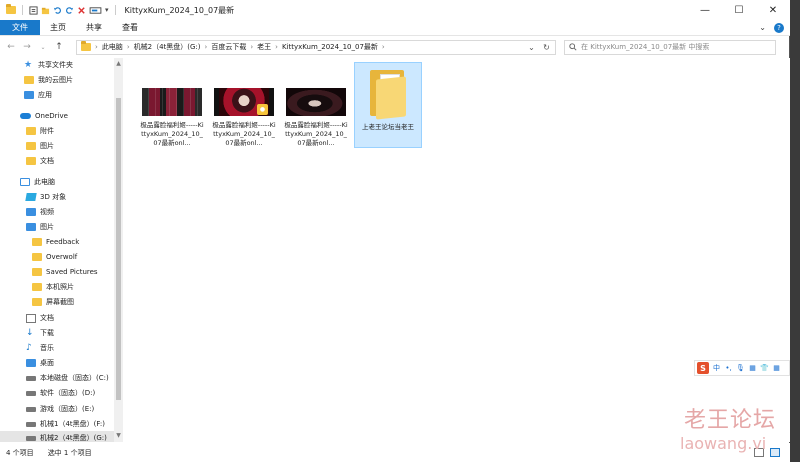  I want to click on ribbon-collapse-icon: ⌄, so click(762, 27).